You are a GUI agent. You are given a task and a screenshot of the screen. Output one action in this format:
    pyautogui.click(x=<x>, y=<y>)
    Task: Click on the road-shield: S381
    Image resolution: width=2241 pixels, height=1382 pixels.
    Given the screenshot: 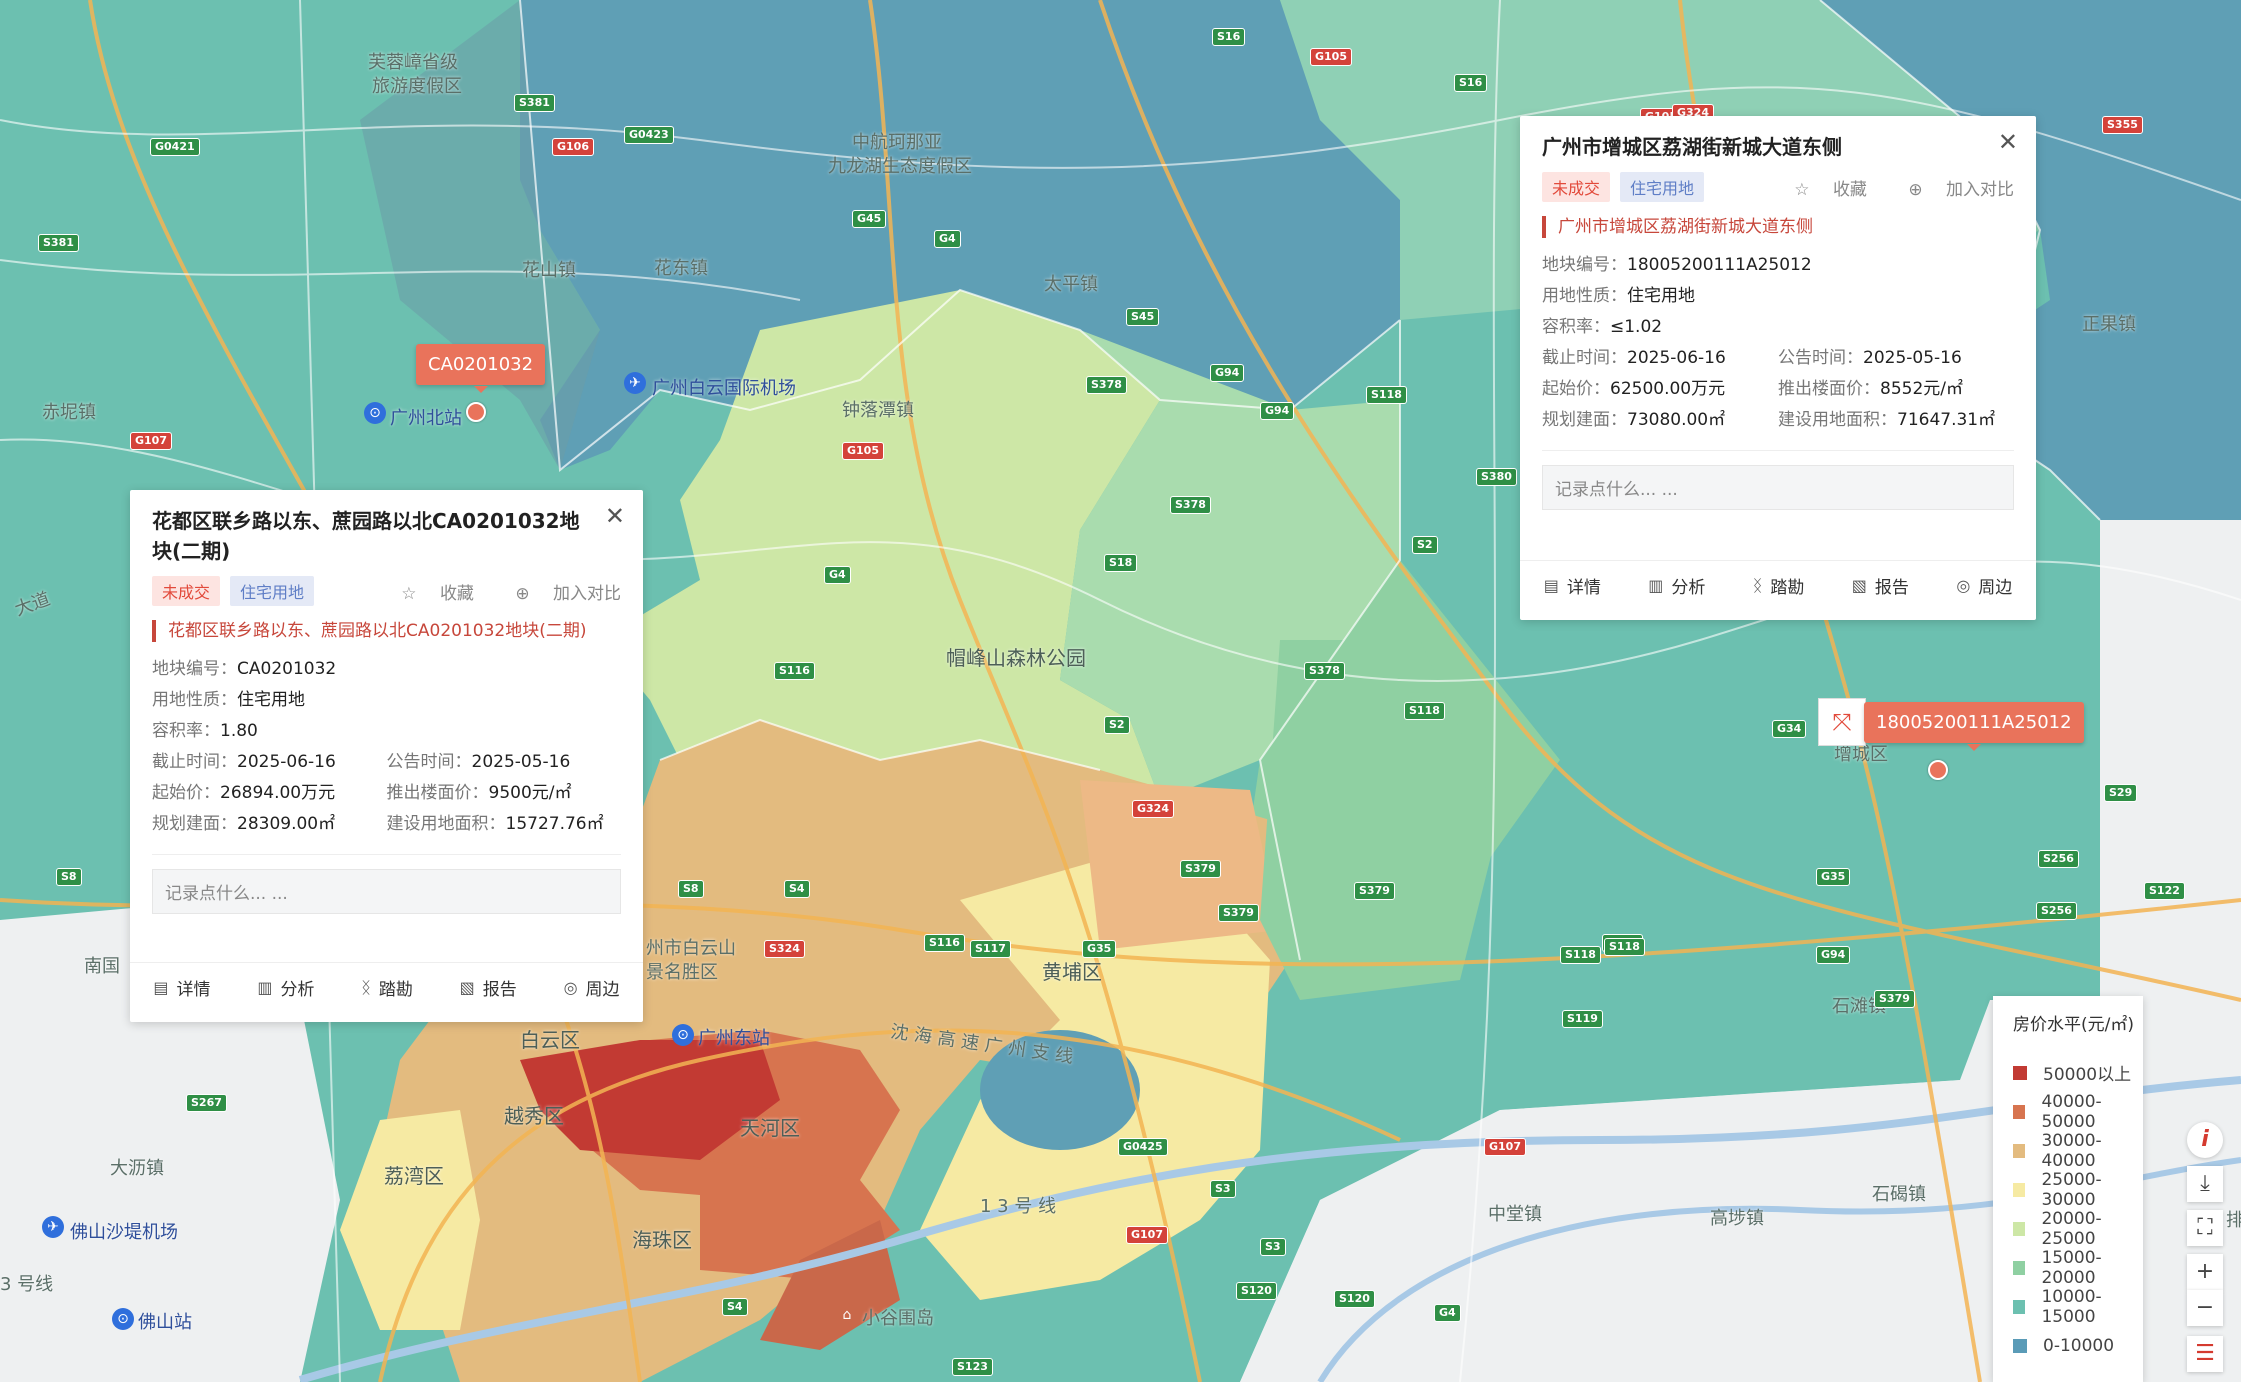 What is the action you would take?
    pyautogui.click(x=534, y=103)
    